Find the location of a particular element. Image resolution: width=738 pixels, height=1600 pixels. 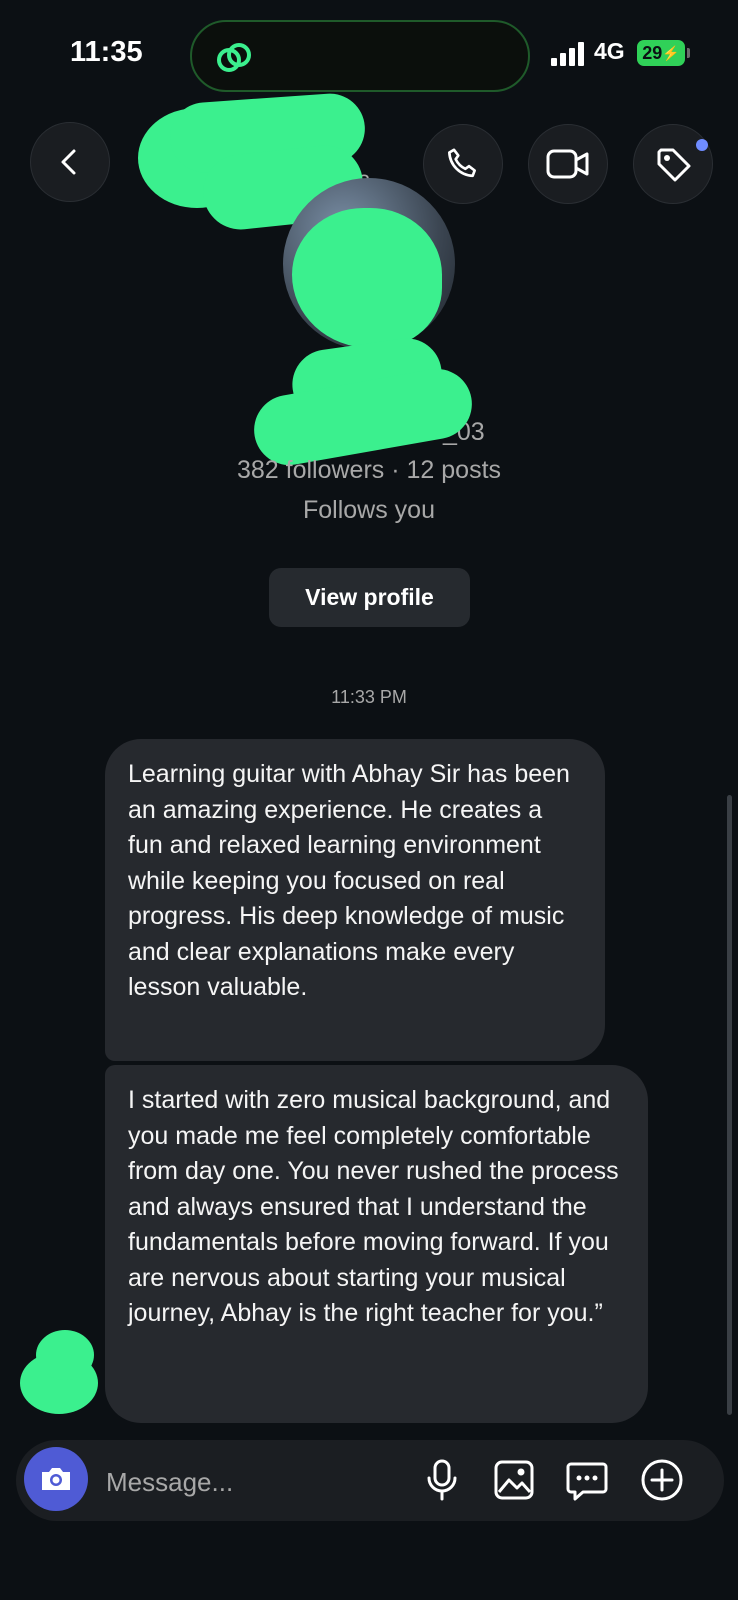

signal-icon is located at coordinates (567, 54).